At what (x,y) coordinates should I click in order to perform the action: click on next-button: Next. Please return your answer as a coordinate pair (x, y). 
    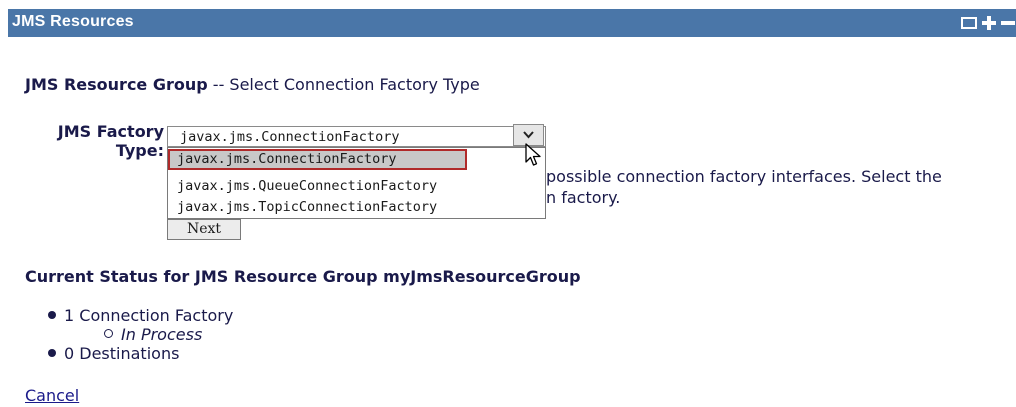
    Looking at the image, I should click on (204, 229).